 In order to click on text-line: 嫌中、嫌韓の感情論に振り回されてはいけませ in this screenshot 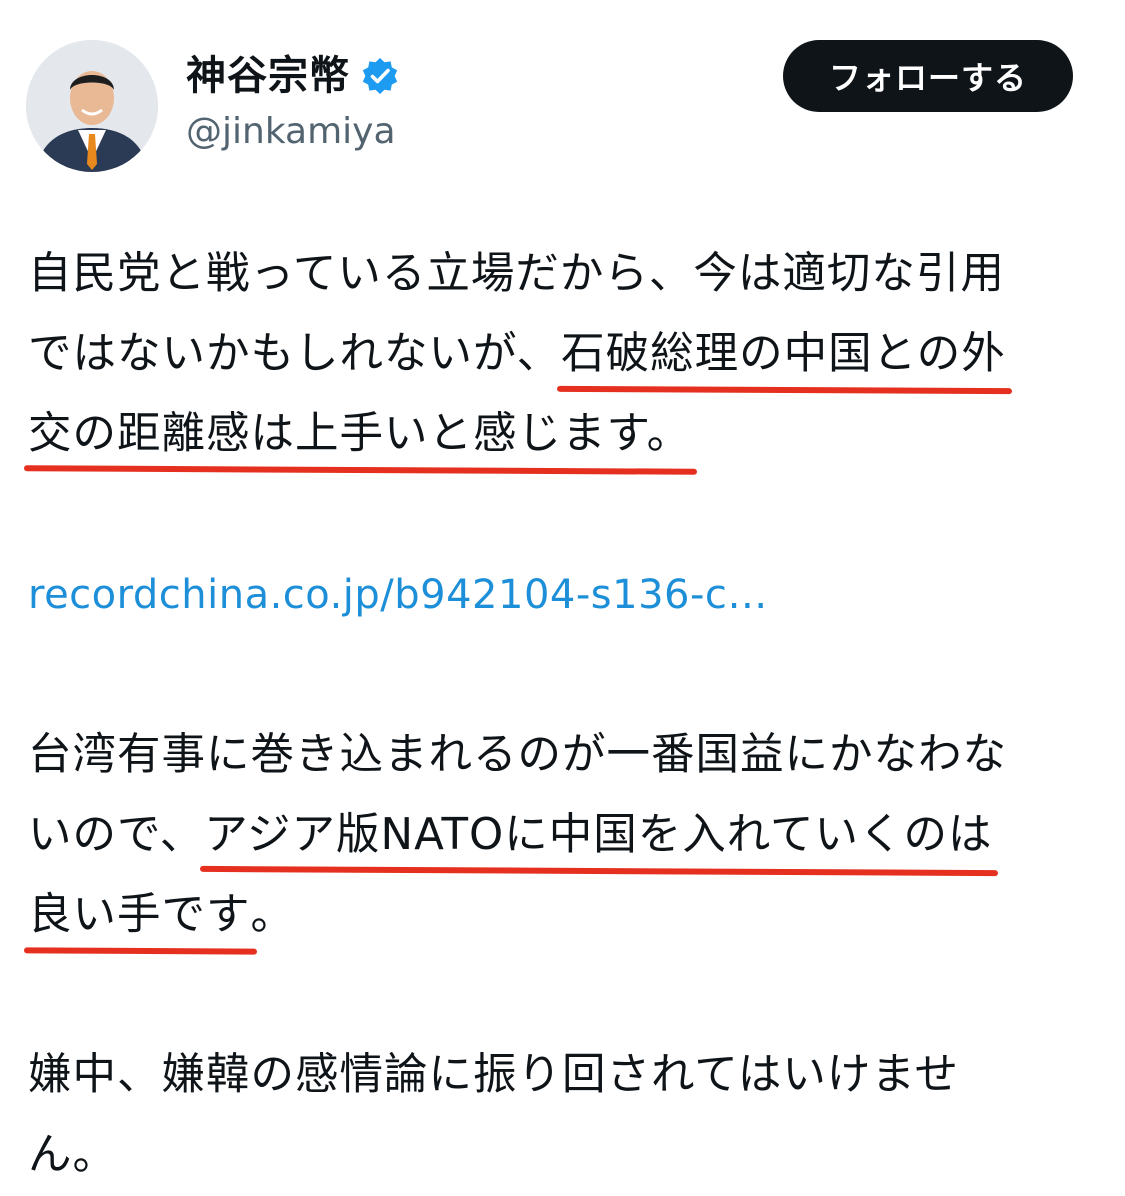, I will do `click(494, 1075)`.